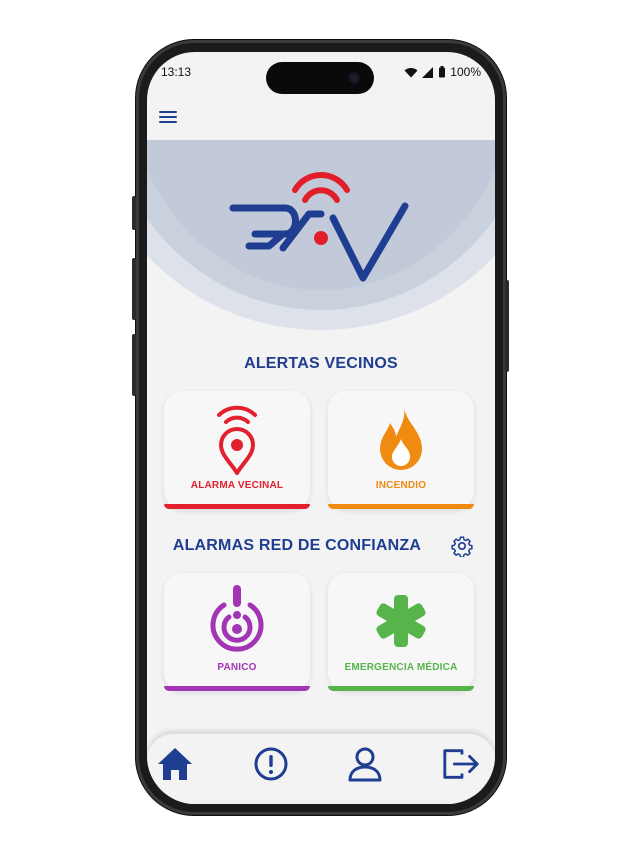 The image size is (640, 854). What do you see at coordinates (461, 764) in the screenshot?
I see `logout-icon` at bounding box center [461, 764].